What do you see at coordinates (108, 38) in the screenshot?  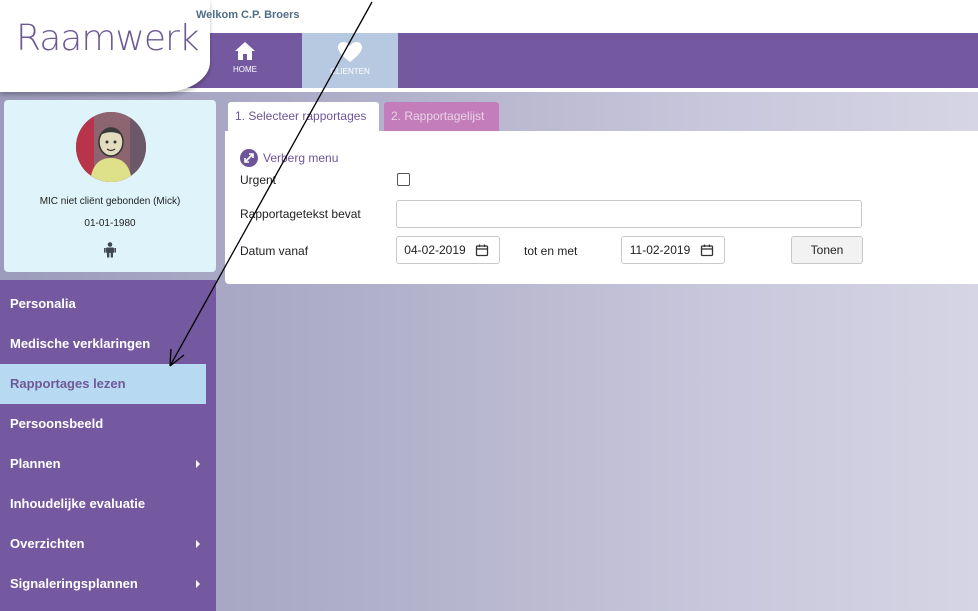 I see `app-logo: Raamwerk` at bounding box center [108, 38].